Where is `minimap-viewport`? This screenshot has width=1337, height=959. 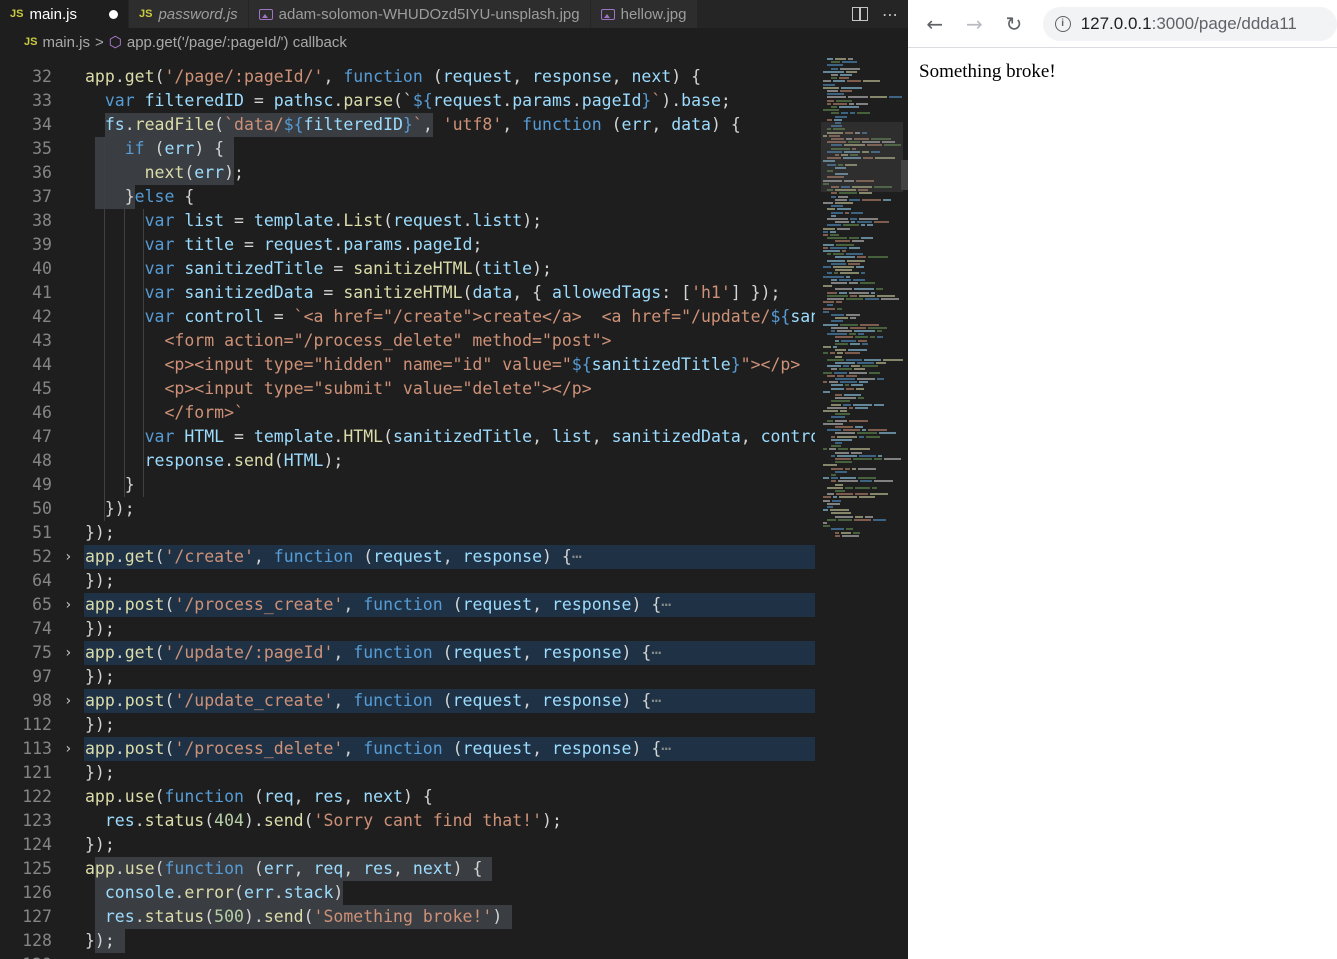 minimap-viewport is located at coordinates (862, 157).